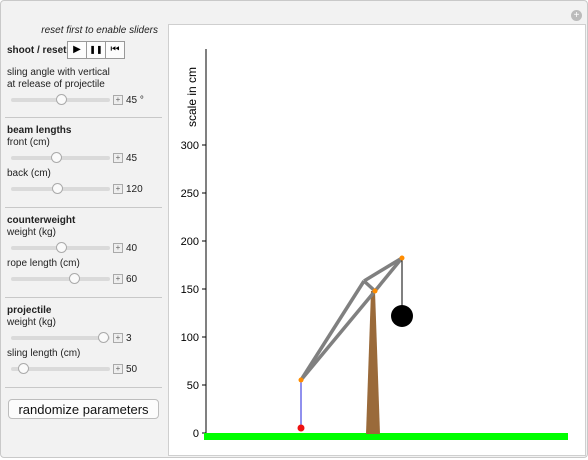  I want to click on cw-weight-label: weight (kg), so click(31, 232).